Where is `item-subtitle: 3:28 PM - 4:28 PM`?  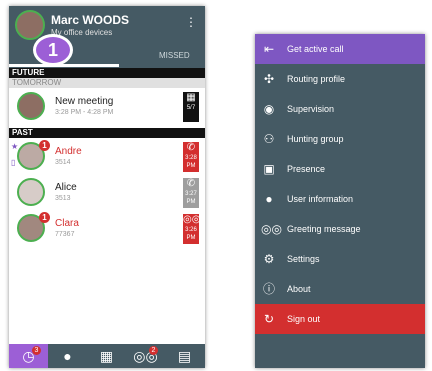 item-subtitle: 3:28 PM - 4:28 PM is located at coordinates (84, 112).